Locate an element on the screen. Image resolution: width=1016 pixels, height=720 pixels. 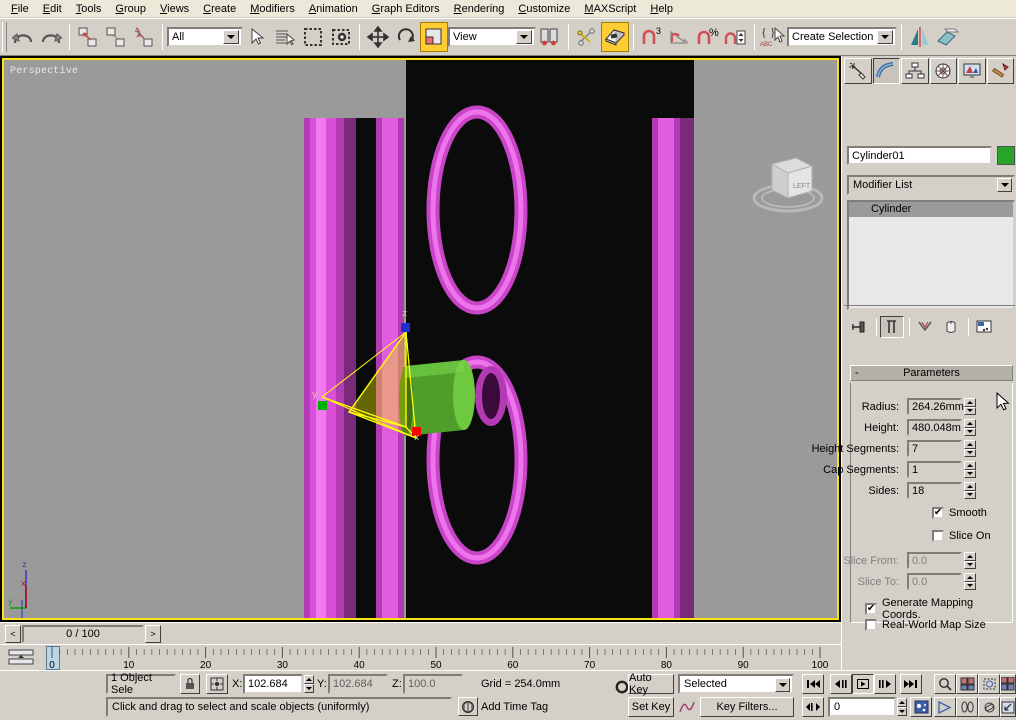
menu-item-tools: Tools is located at coordinates (89, 9).